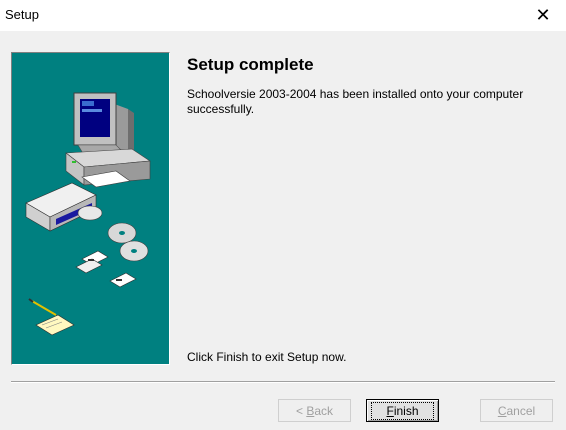  Describe the element at coordinates (310, 410) in the screenshot. I see `back-button-accel: B` at that location.